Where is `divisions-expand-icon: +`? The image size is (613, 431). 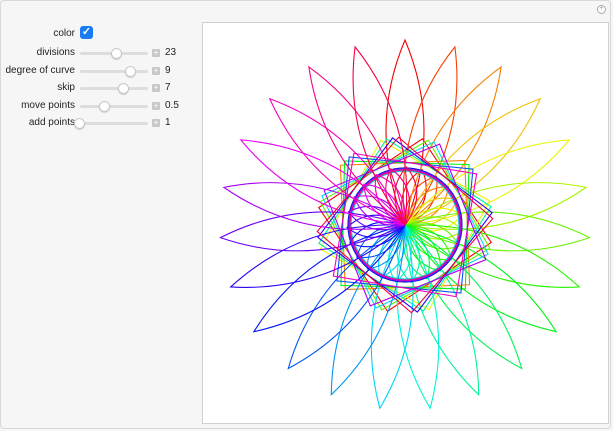
divisions-expand-icon: + is located at coordinates (156, 53).